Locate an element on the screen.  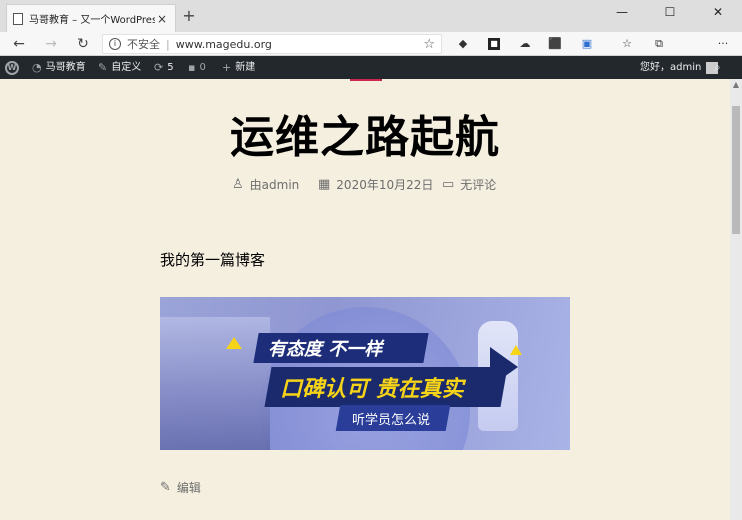
updates-icon: ⟳ is located at coordinates (159, 67).